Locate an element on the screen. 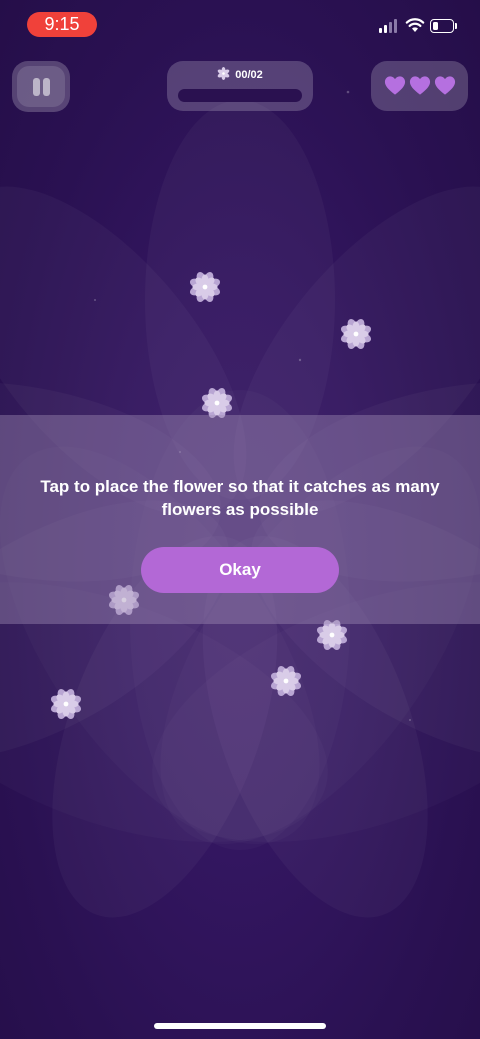 This screenshot has height=1039, width=480. progress-bar is located at coordinates (240, 95).